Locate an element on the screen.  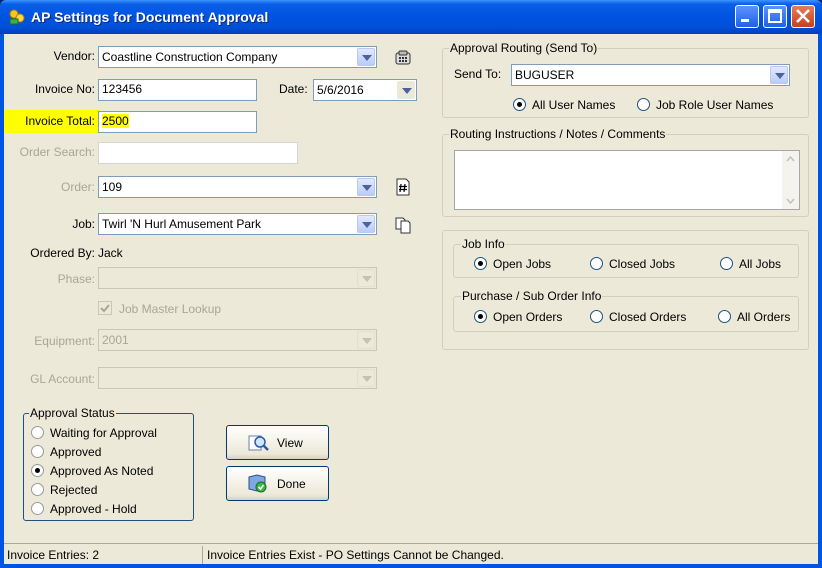
job-master-lookup-checkbox is located at coordinates (105, 308).